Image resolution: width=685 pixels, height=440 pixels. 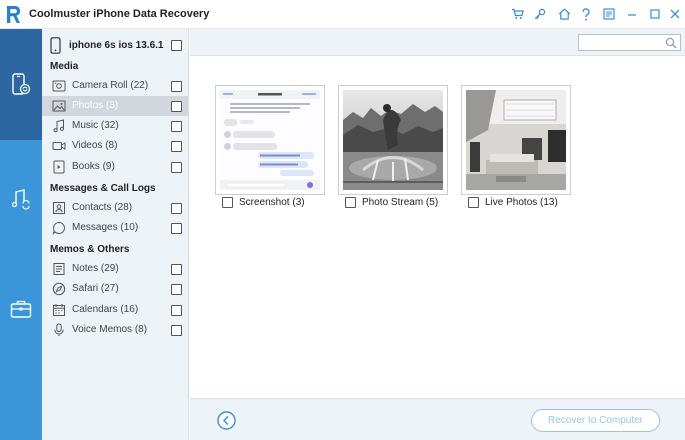 I want to click on title-bar: Coolmuster iPhone Data Recovery, so click(x=342, y=14).